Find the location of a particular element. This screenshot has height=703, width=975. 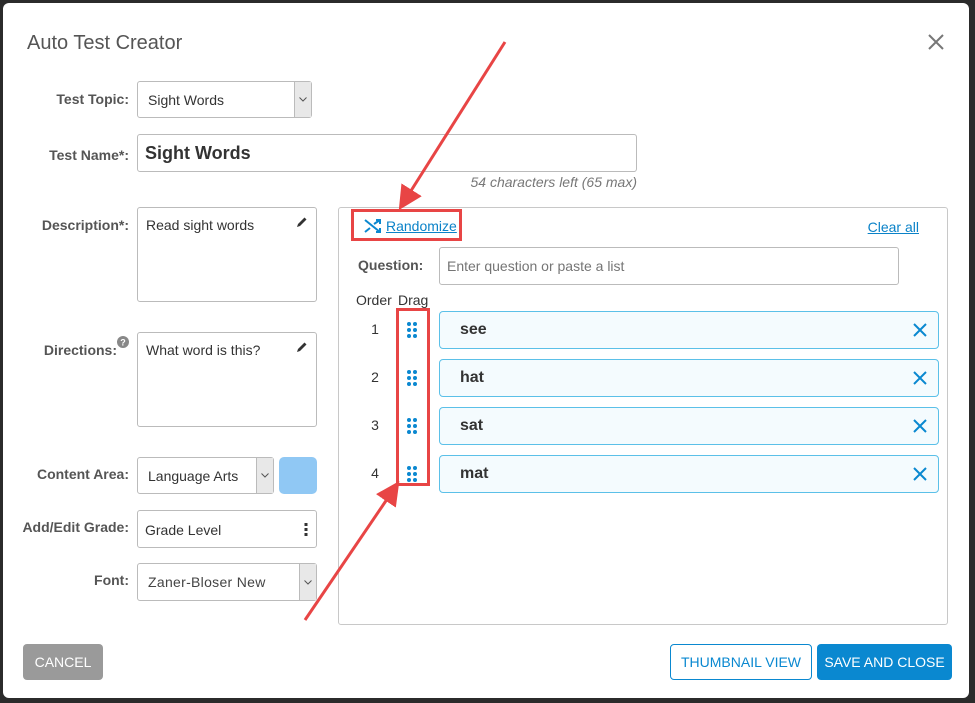

grade-field: Grade Level is located at coordinates (227, 529).